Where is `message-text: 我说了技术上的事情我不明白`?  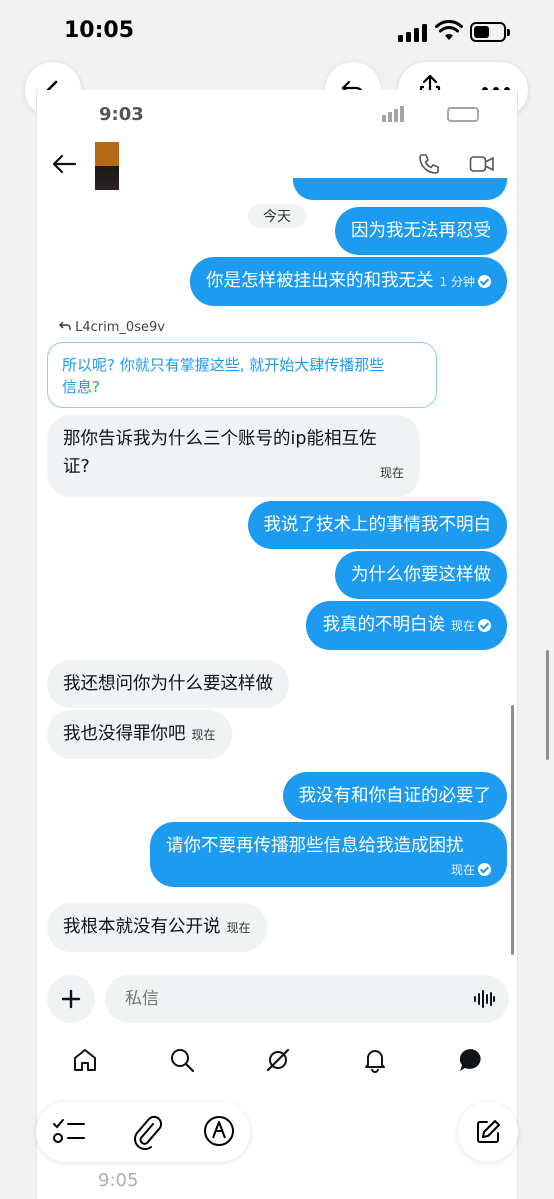 message-text: 我说了技术上的事情我不明白 is located at coordinates (377, 525).